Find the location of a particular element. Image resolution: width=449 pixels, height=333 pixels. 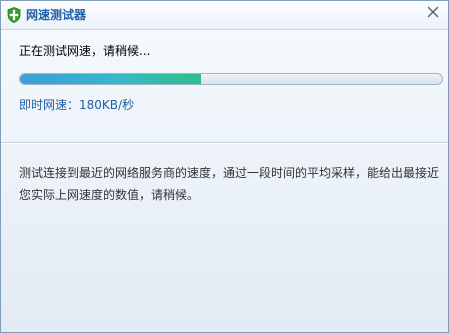

description-line-1: 测试连接到最近的网络服务商的速度，通过一段时间的平均采样，能给出最接近 is located at coordinates (229, 173).